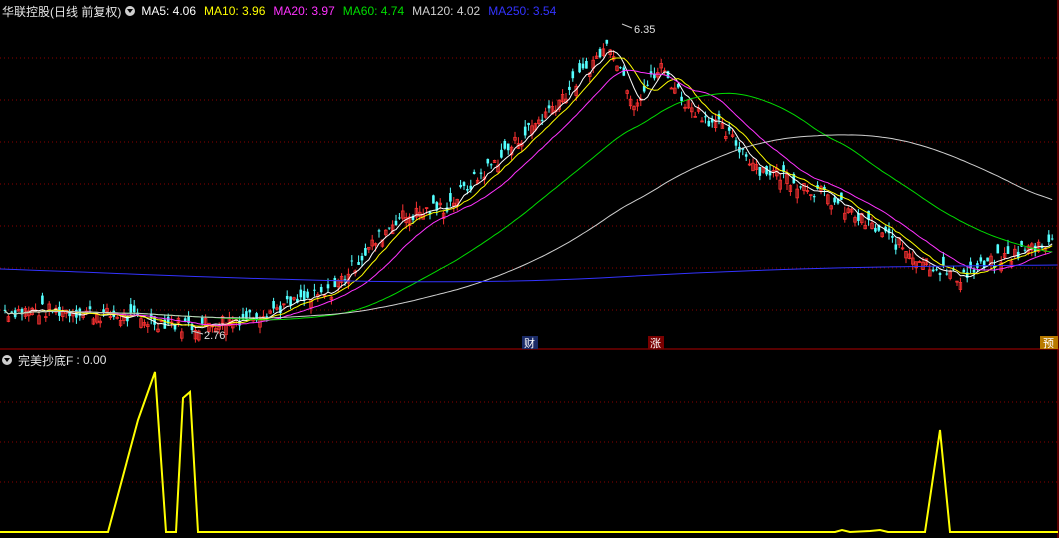 This screenshot has height=538, width=1059. I want to click on high-annotation: 6.35, so click(638, 29).